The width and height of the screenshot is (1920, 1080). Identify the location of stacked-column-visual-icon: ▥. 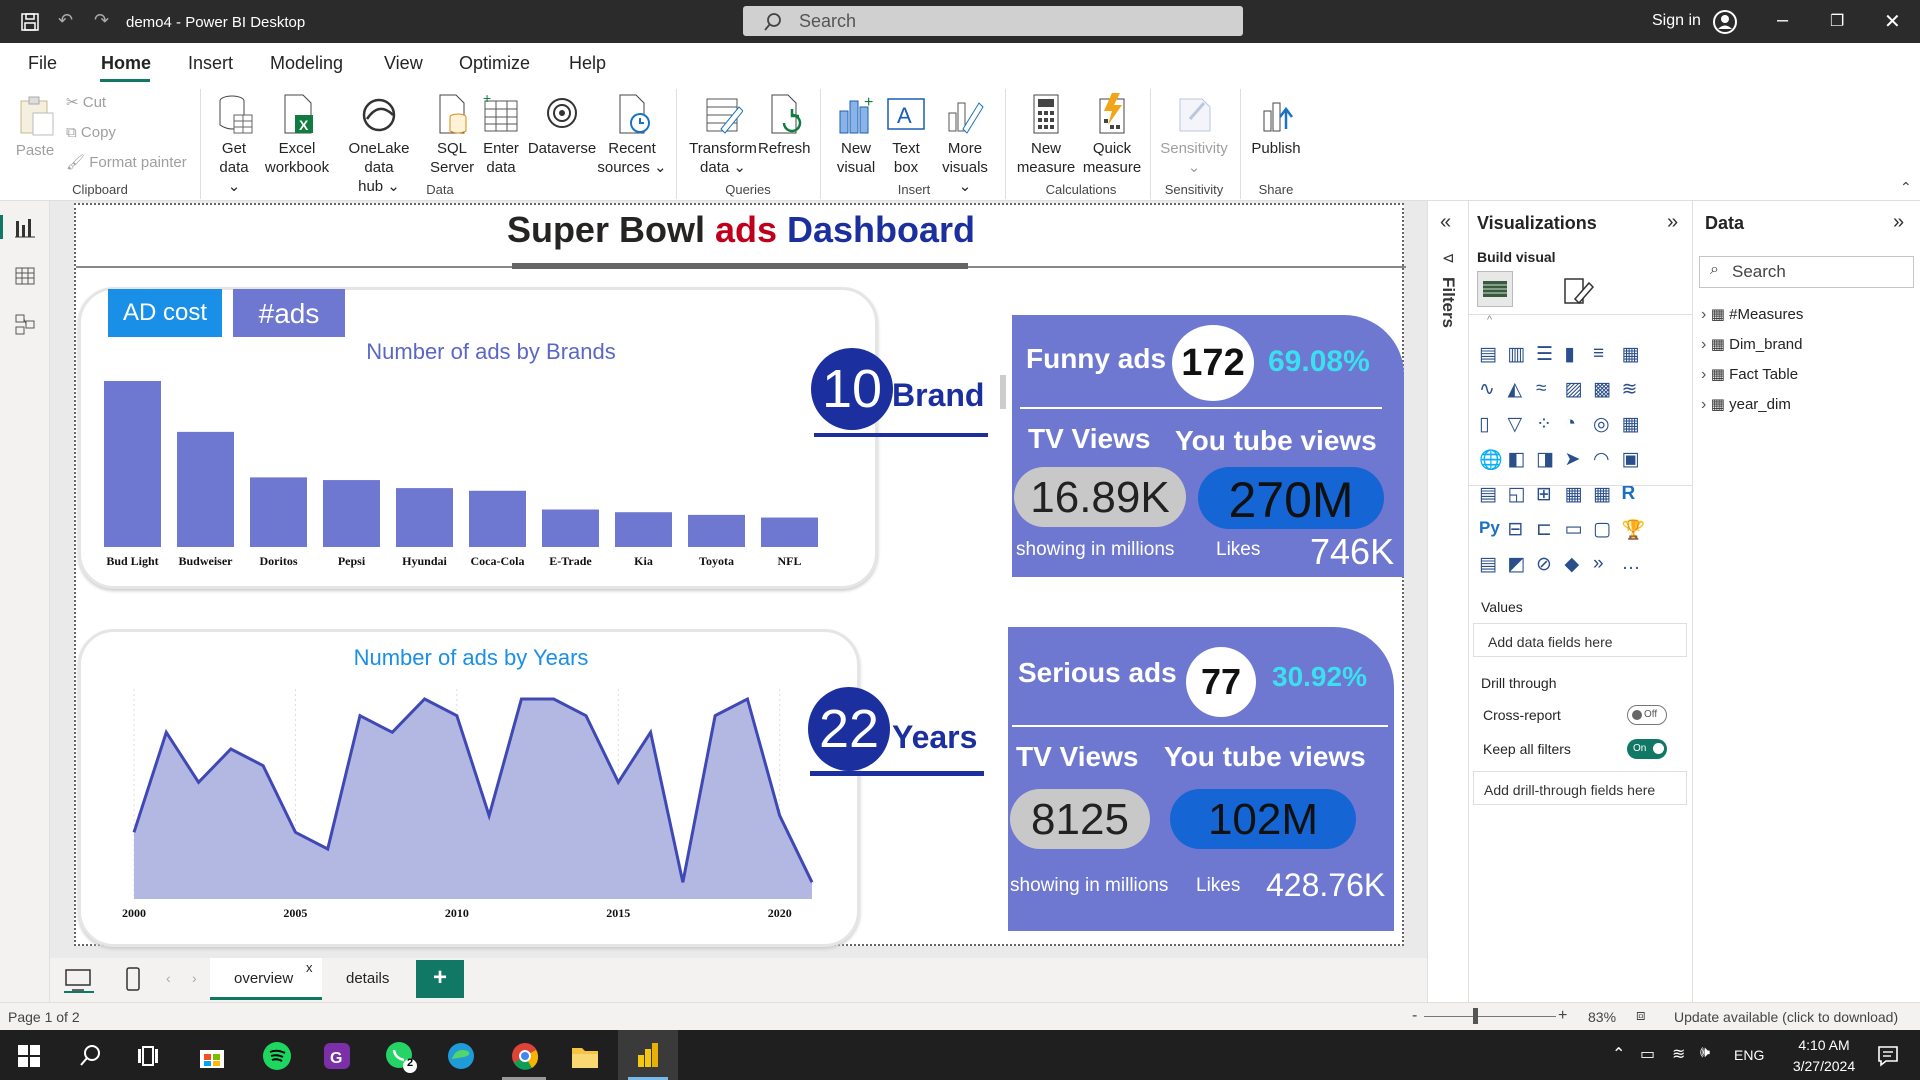
(1517, 354).